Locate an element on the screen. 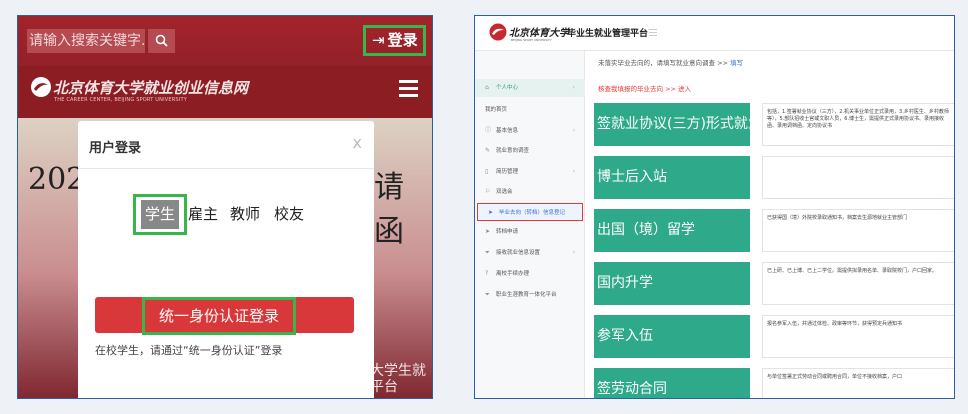 This screenshot has height=414, width=968. search-button is located at coordinates (161, 41).